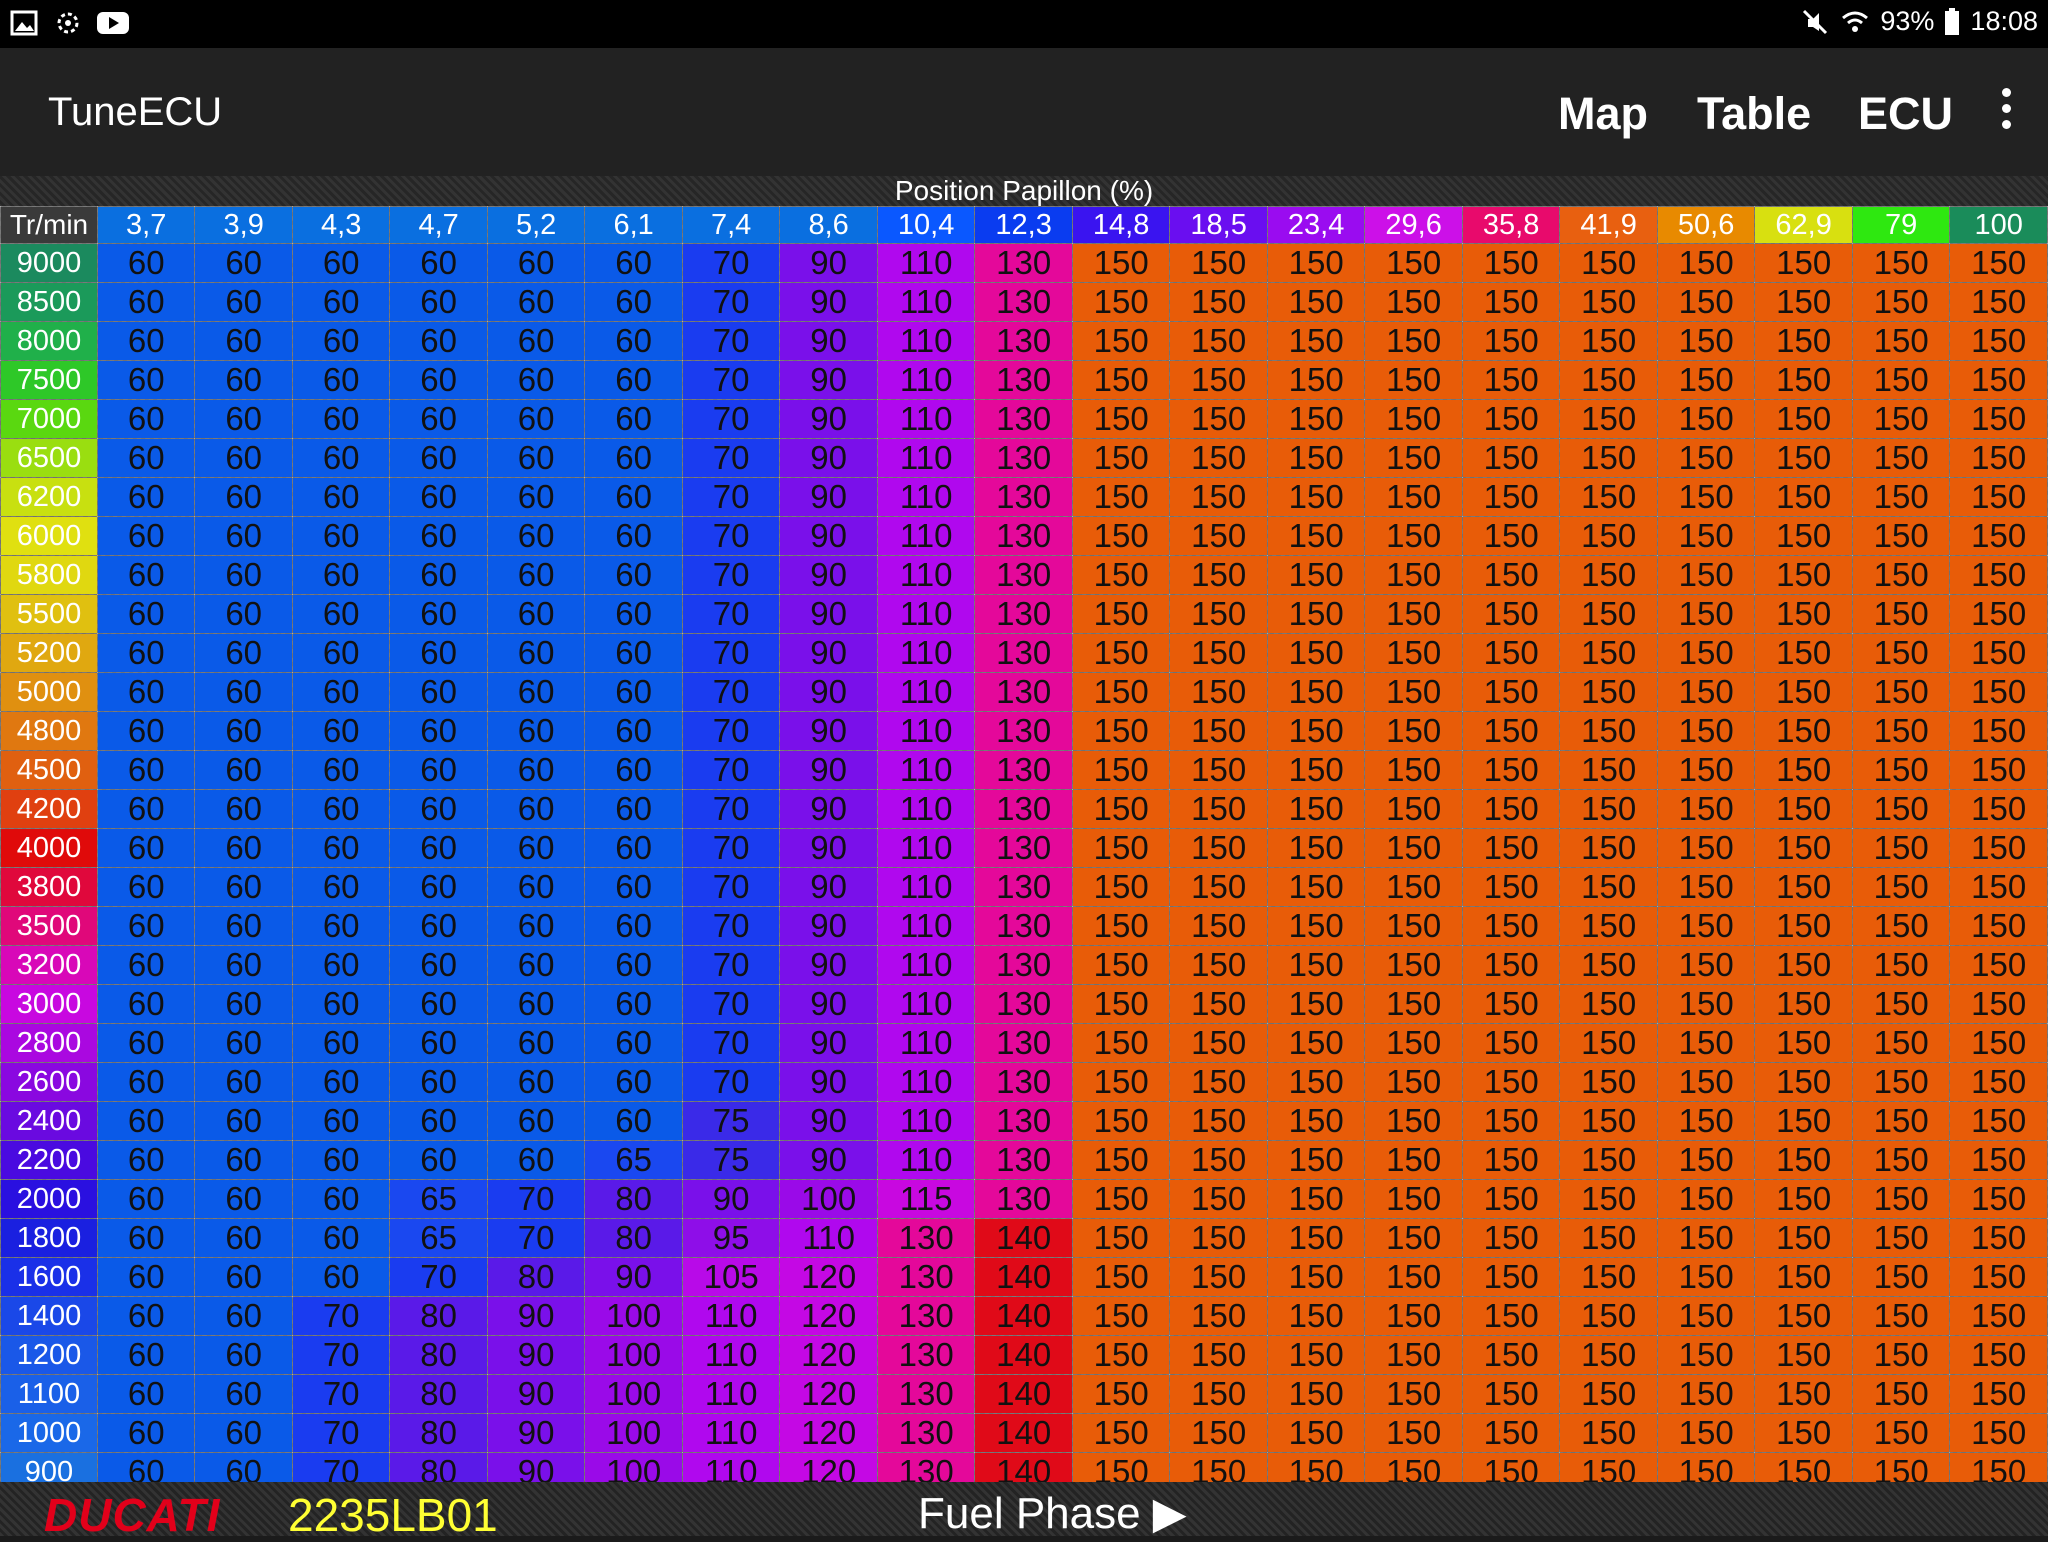 The width and height of the screenshot is (2048, 1542). What do you see at coordinates (1023, 225) in the screenshot?
I see `column-header: 12,3` at bounding box center [1023, 225].